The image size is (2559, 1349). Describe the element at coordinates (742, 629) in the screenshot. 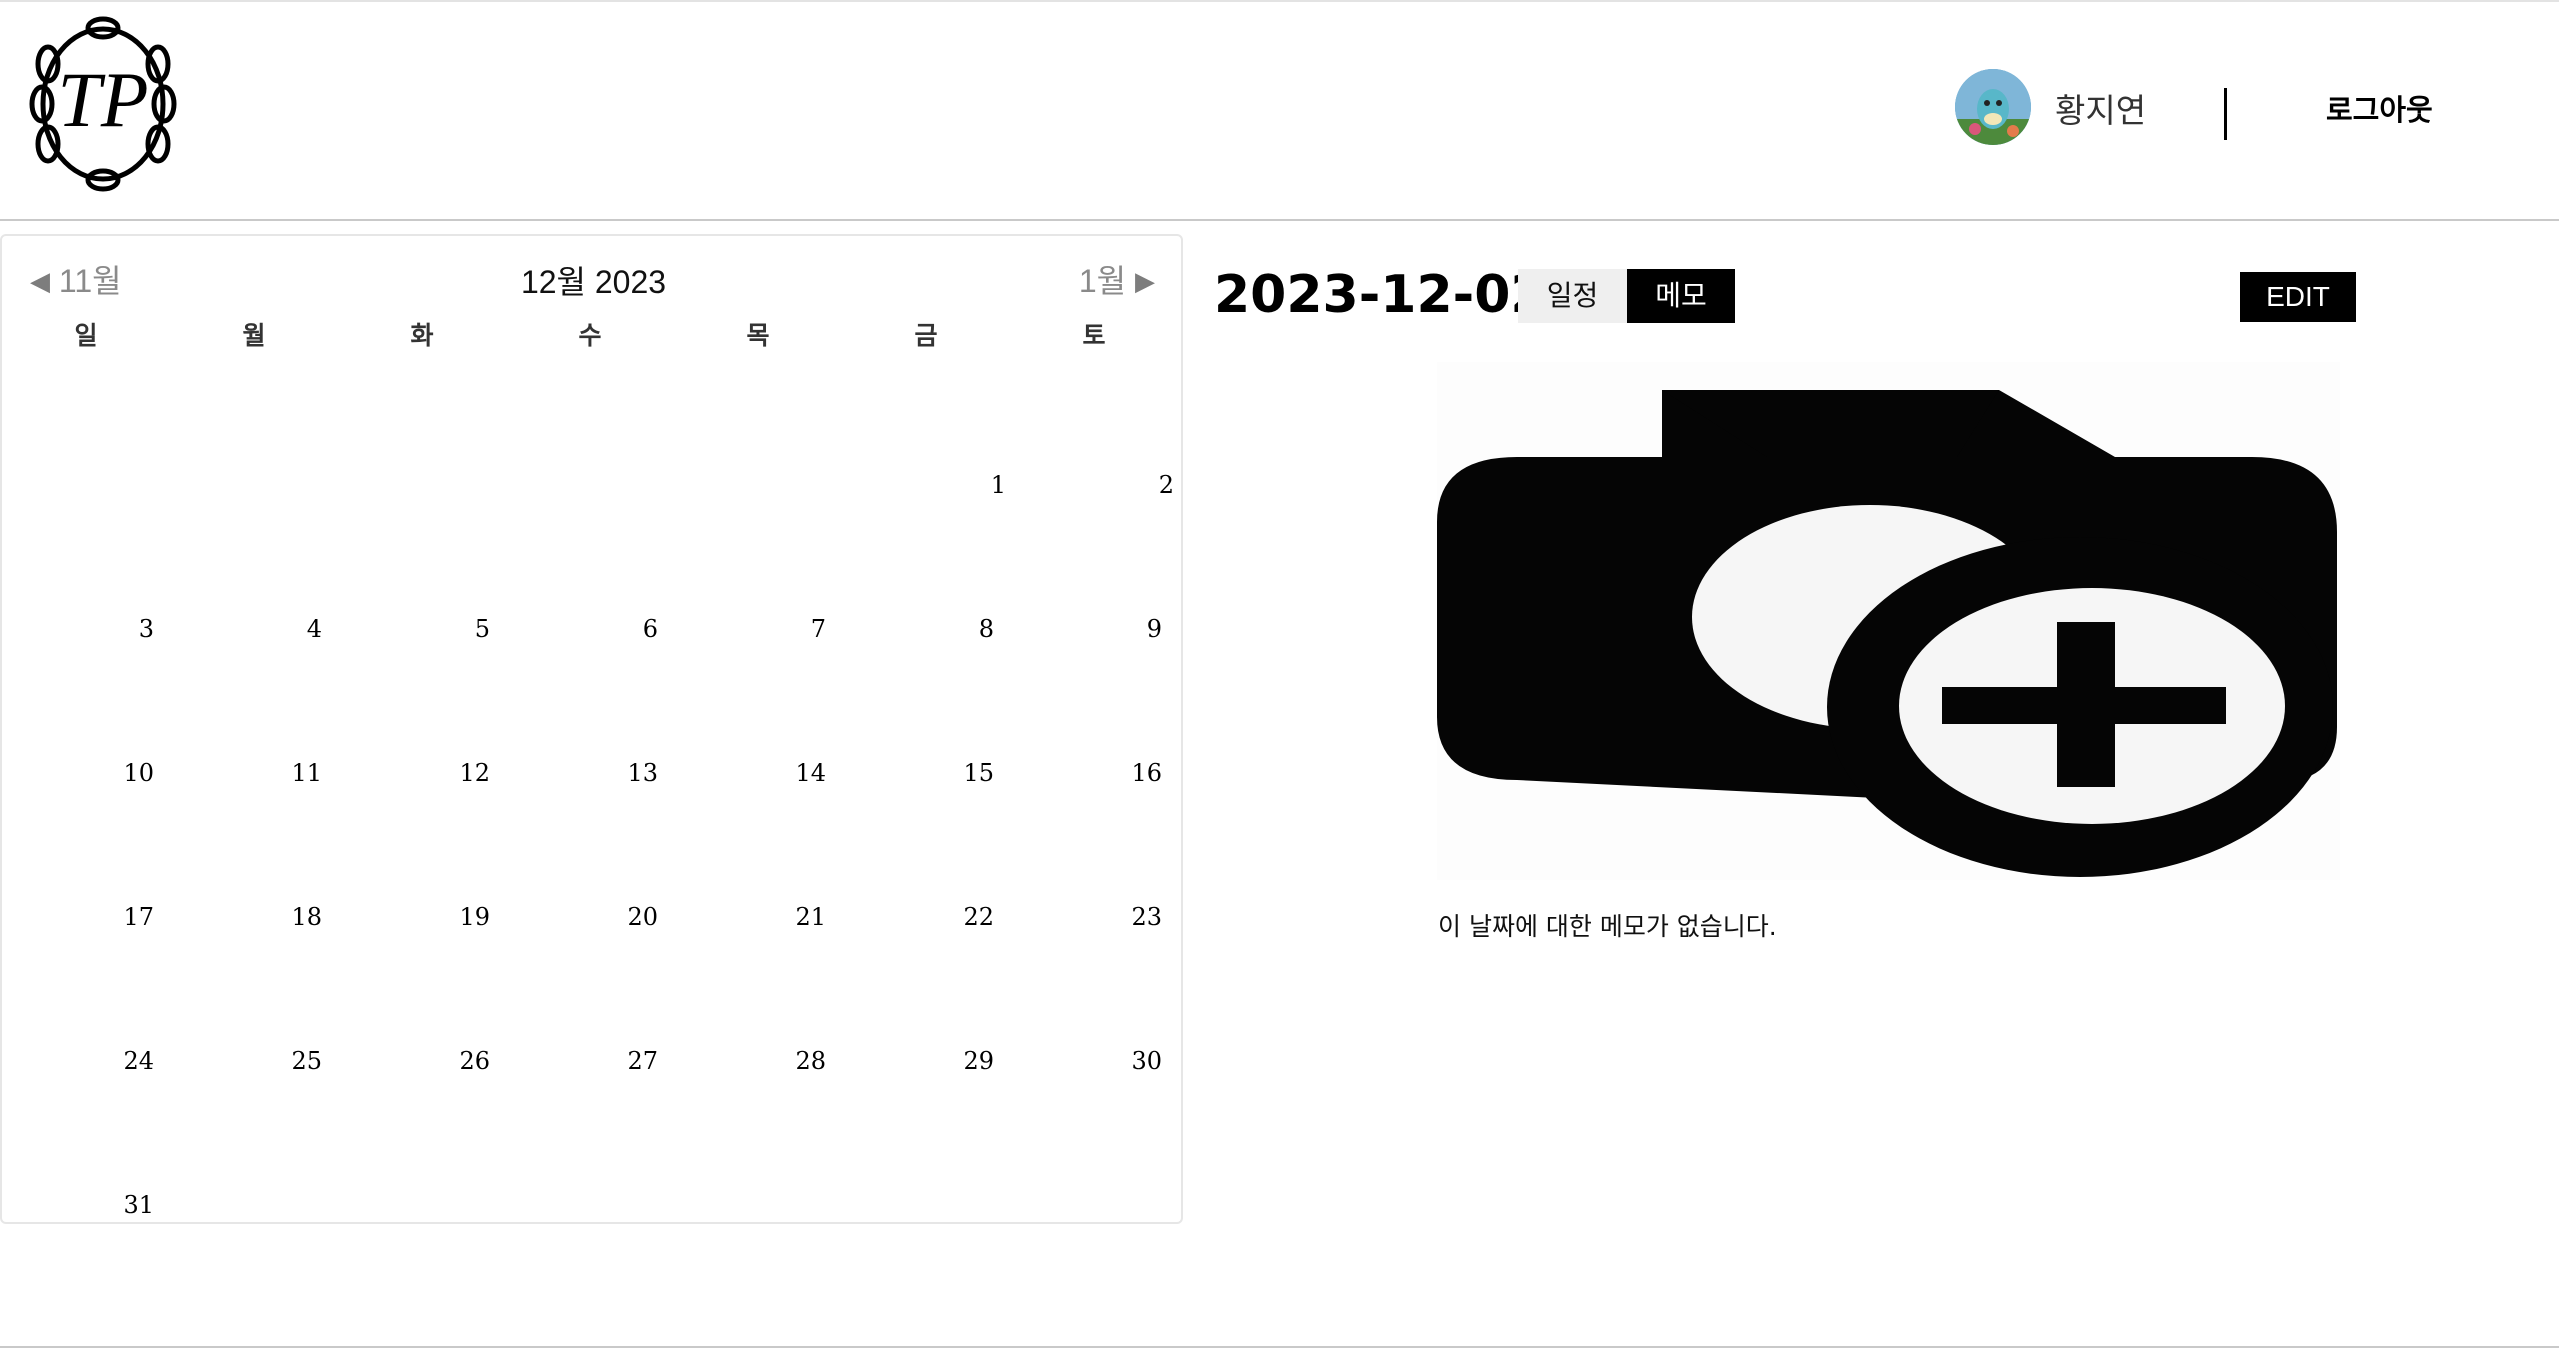

I see `day-cell: 7` at that location.